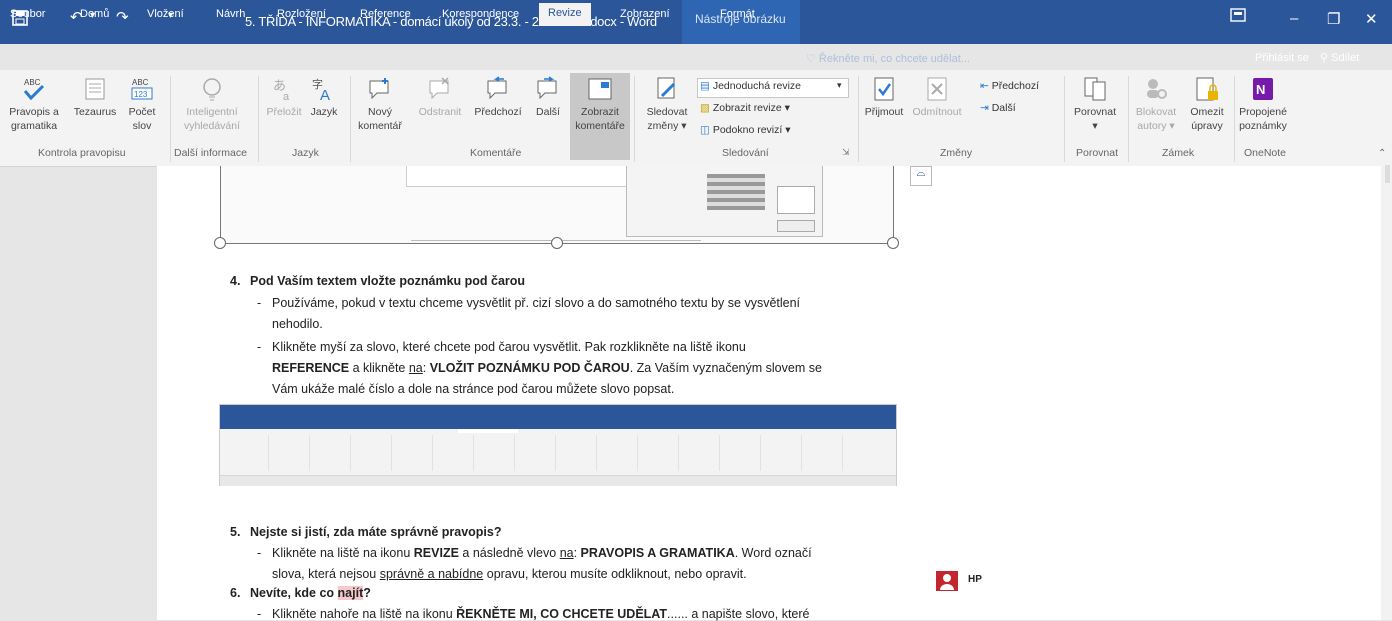 The image size is (1392, 621). Describe the element at coordinates (750, 86) in the screenshot. I see `simple-markup-option: ▤ Jednoduchá revize` at that location.